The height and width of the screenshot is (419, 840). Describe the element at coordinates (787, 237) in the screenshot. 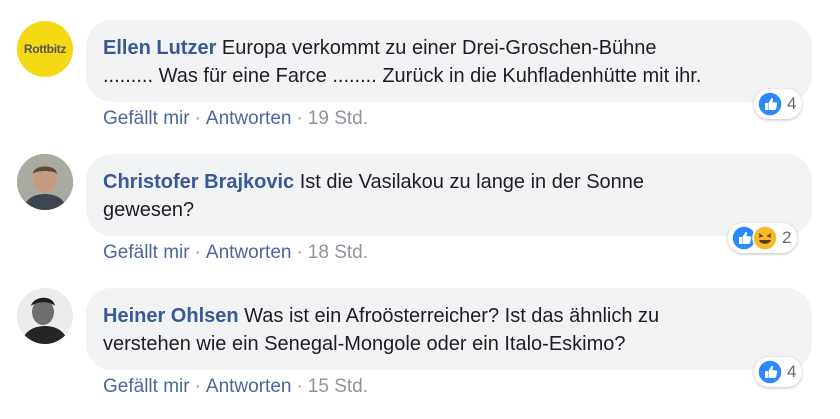

I see `reaction-count: 2` at that location.